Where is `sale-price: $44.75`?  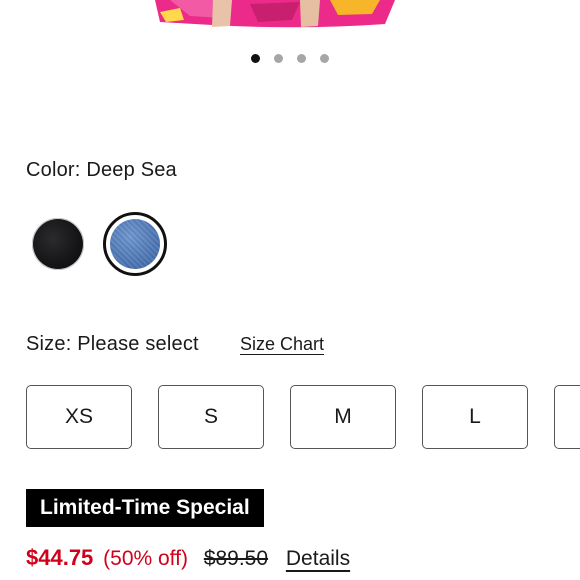
sale-price: $44.75 is located at coordinates (60, 557).